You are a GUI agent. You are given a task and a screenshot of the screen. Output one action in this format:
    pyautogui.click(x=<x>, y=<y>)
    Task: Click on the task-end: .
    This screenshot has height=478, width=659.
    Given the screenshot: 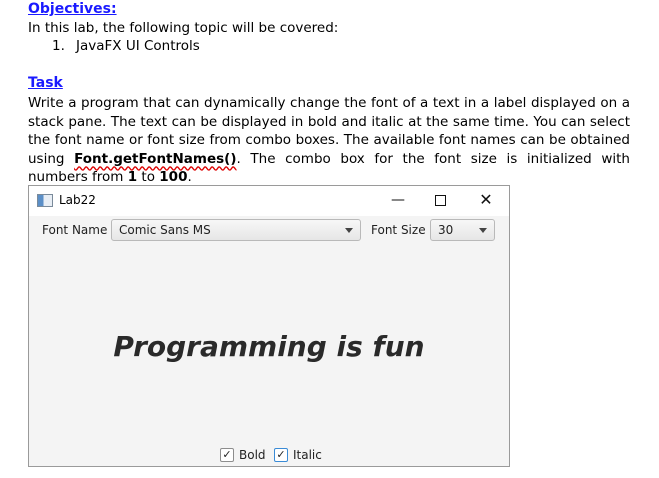 What is the action you would take?
    pyautogui.click(x=189, y=177)
    